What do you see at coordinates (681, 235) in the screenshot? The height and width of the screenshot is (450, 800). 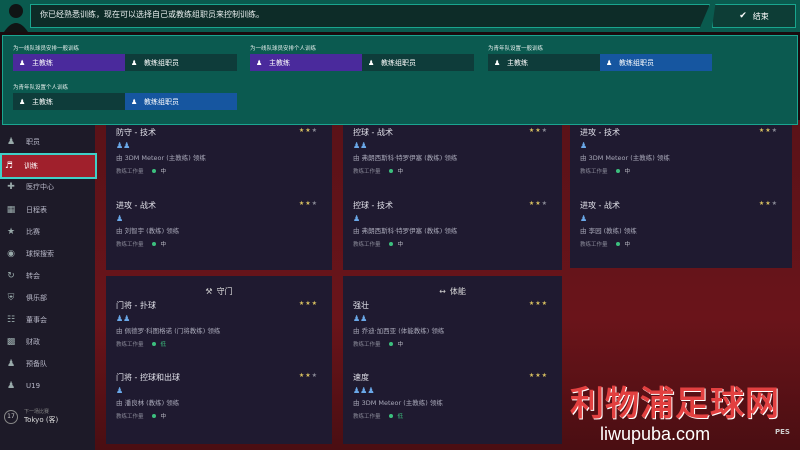 I see `session-attack-tactical-2: 进攻 - 战术 ★★★ ♟ 由 李园 (教练) 领练 教练工作量中` at bounding box center [681, 235].